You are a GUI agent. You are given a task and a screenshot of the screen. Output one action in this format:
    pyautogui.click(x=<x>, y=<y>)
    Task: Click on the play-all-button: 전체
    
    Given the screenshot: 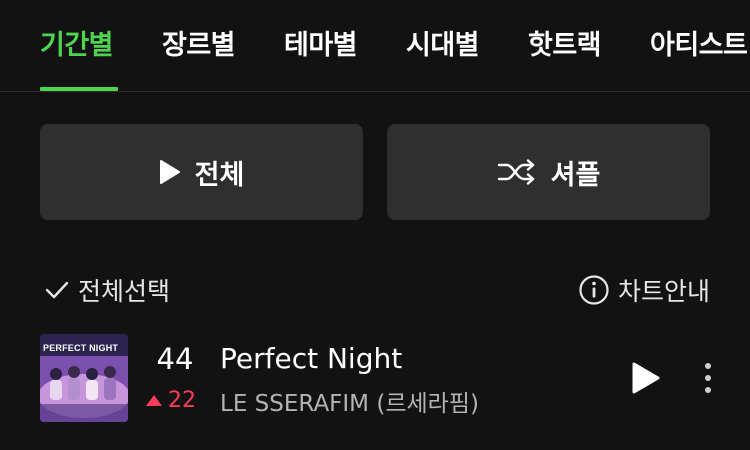 What is the action you would take?
    pyautogui.click(x=201, y=172)
    